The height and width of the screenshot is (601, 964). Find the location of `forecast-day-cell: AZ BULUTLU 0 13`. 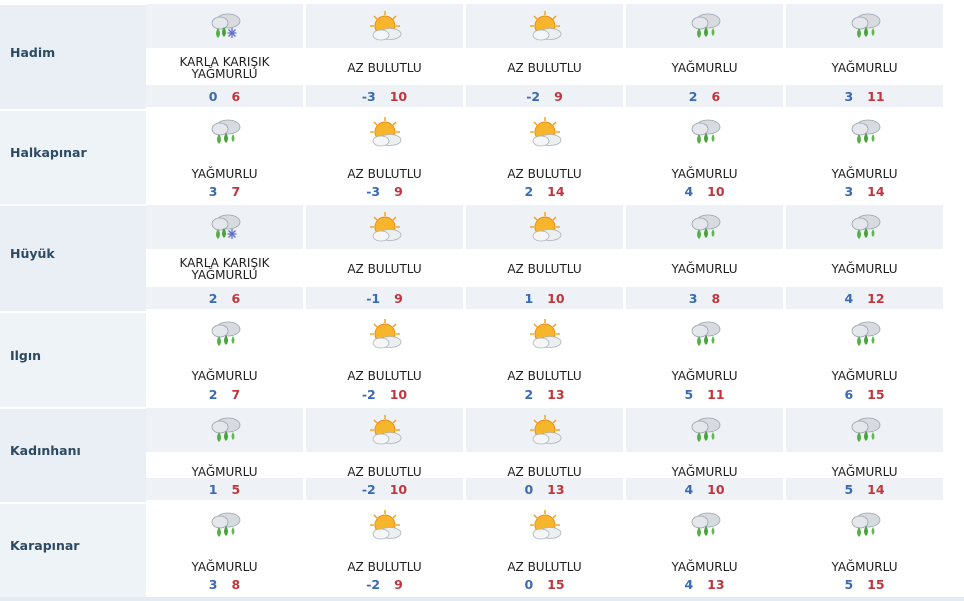

forecast-day-cell: AZ BULUTLU 0 13 is located at coordinates (545, 455).